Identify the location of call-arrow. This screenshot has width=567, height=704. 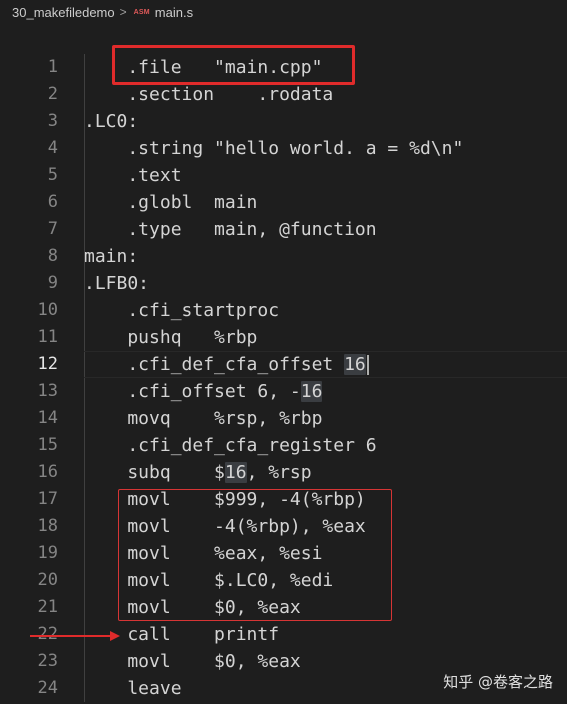
(71, 636).